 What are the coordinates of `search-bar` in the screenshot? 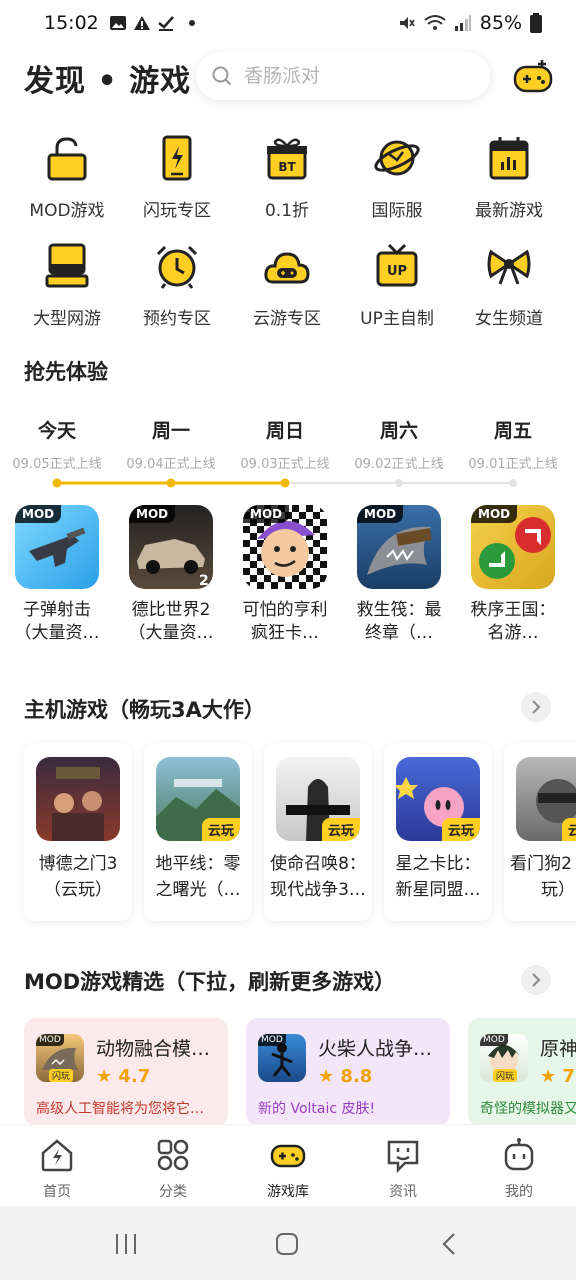 It's located at (343, 76).